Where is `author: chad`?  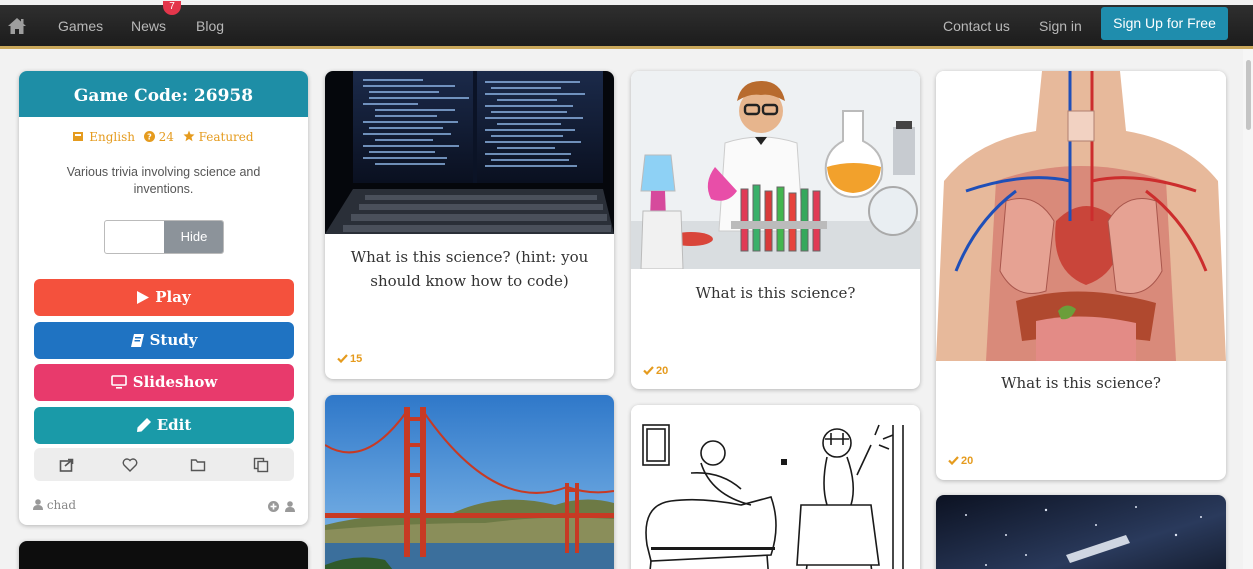 author: chad is located at coordinates (54, 505).